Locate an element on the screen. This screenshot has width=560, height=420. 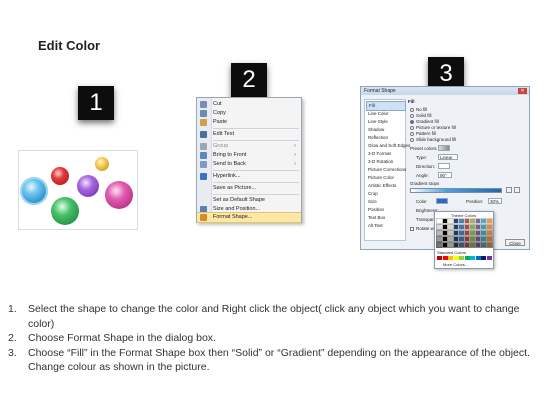
gradient-stops-bar is located at coordinates (456, 190).